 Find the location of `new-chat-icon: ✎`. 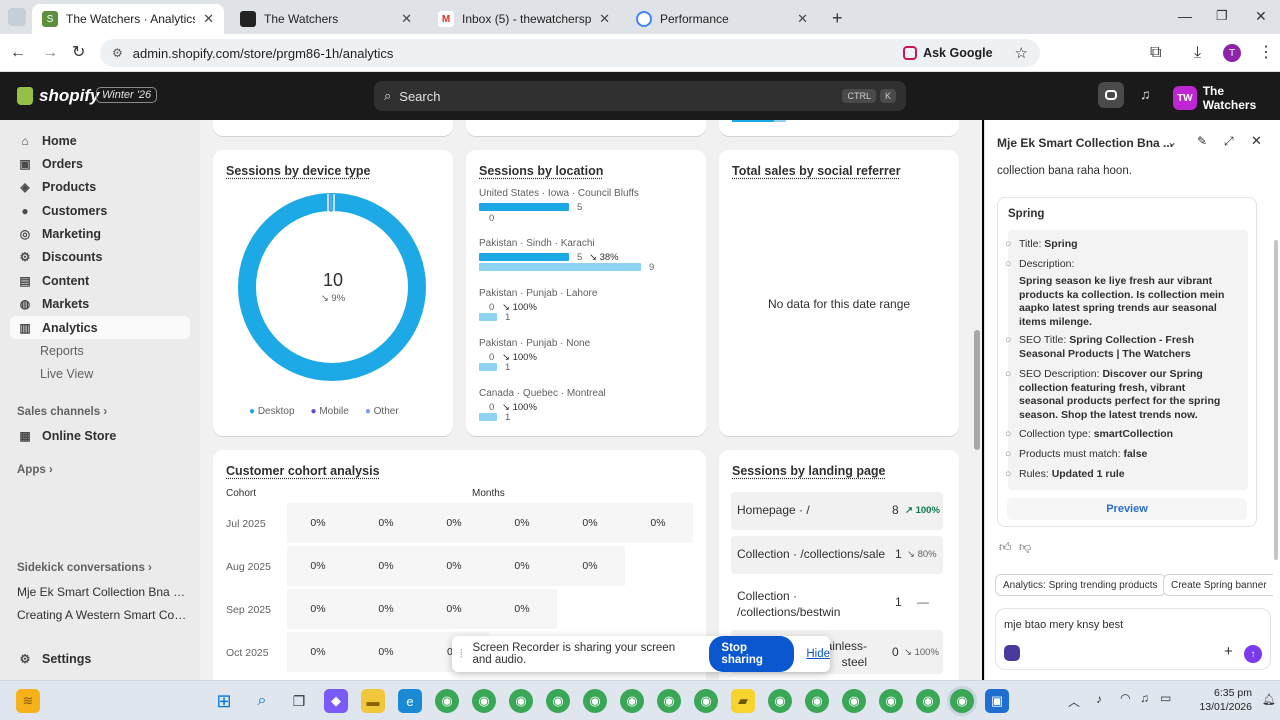

new-chat-icon: ✎ is located at coordinates (1202, 141).